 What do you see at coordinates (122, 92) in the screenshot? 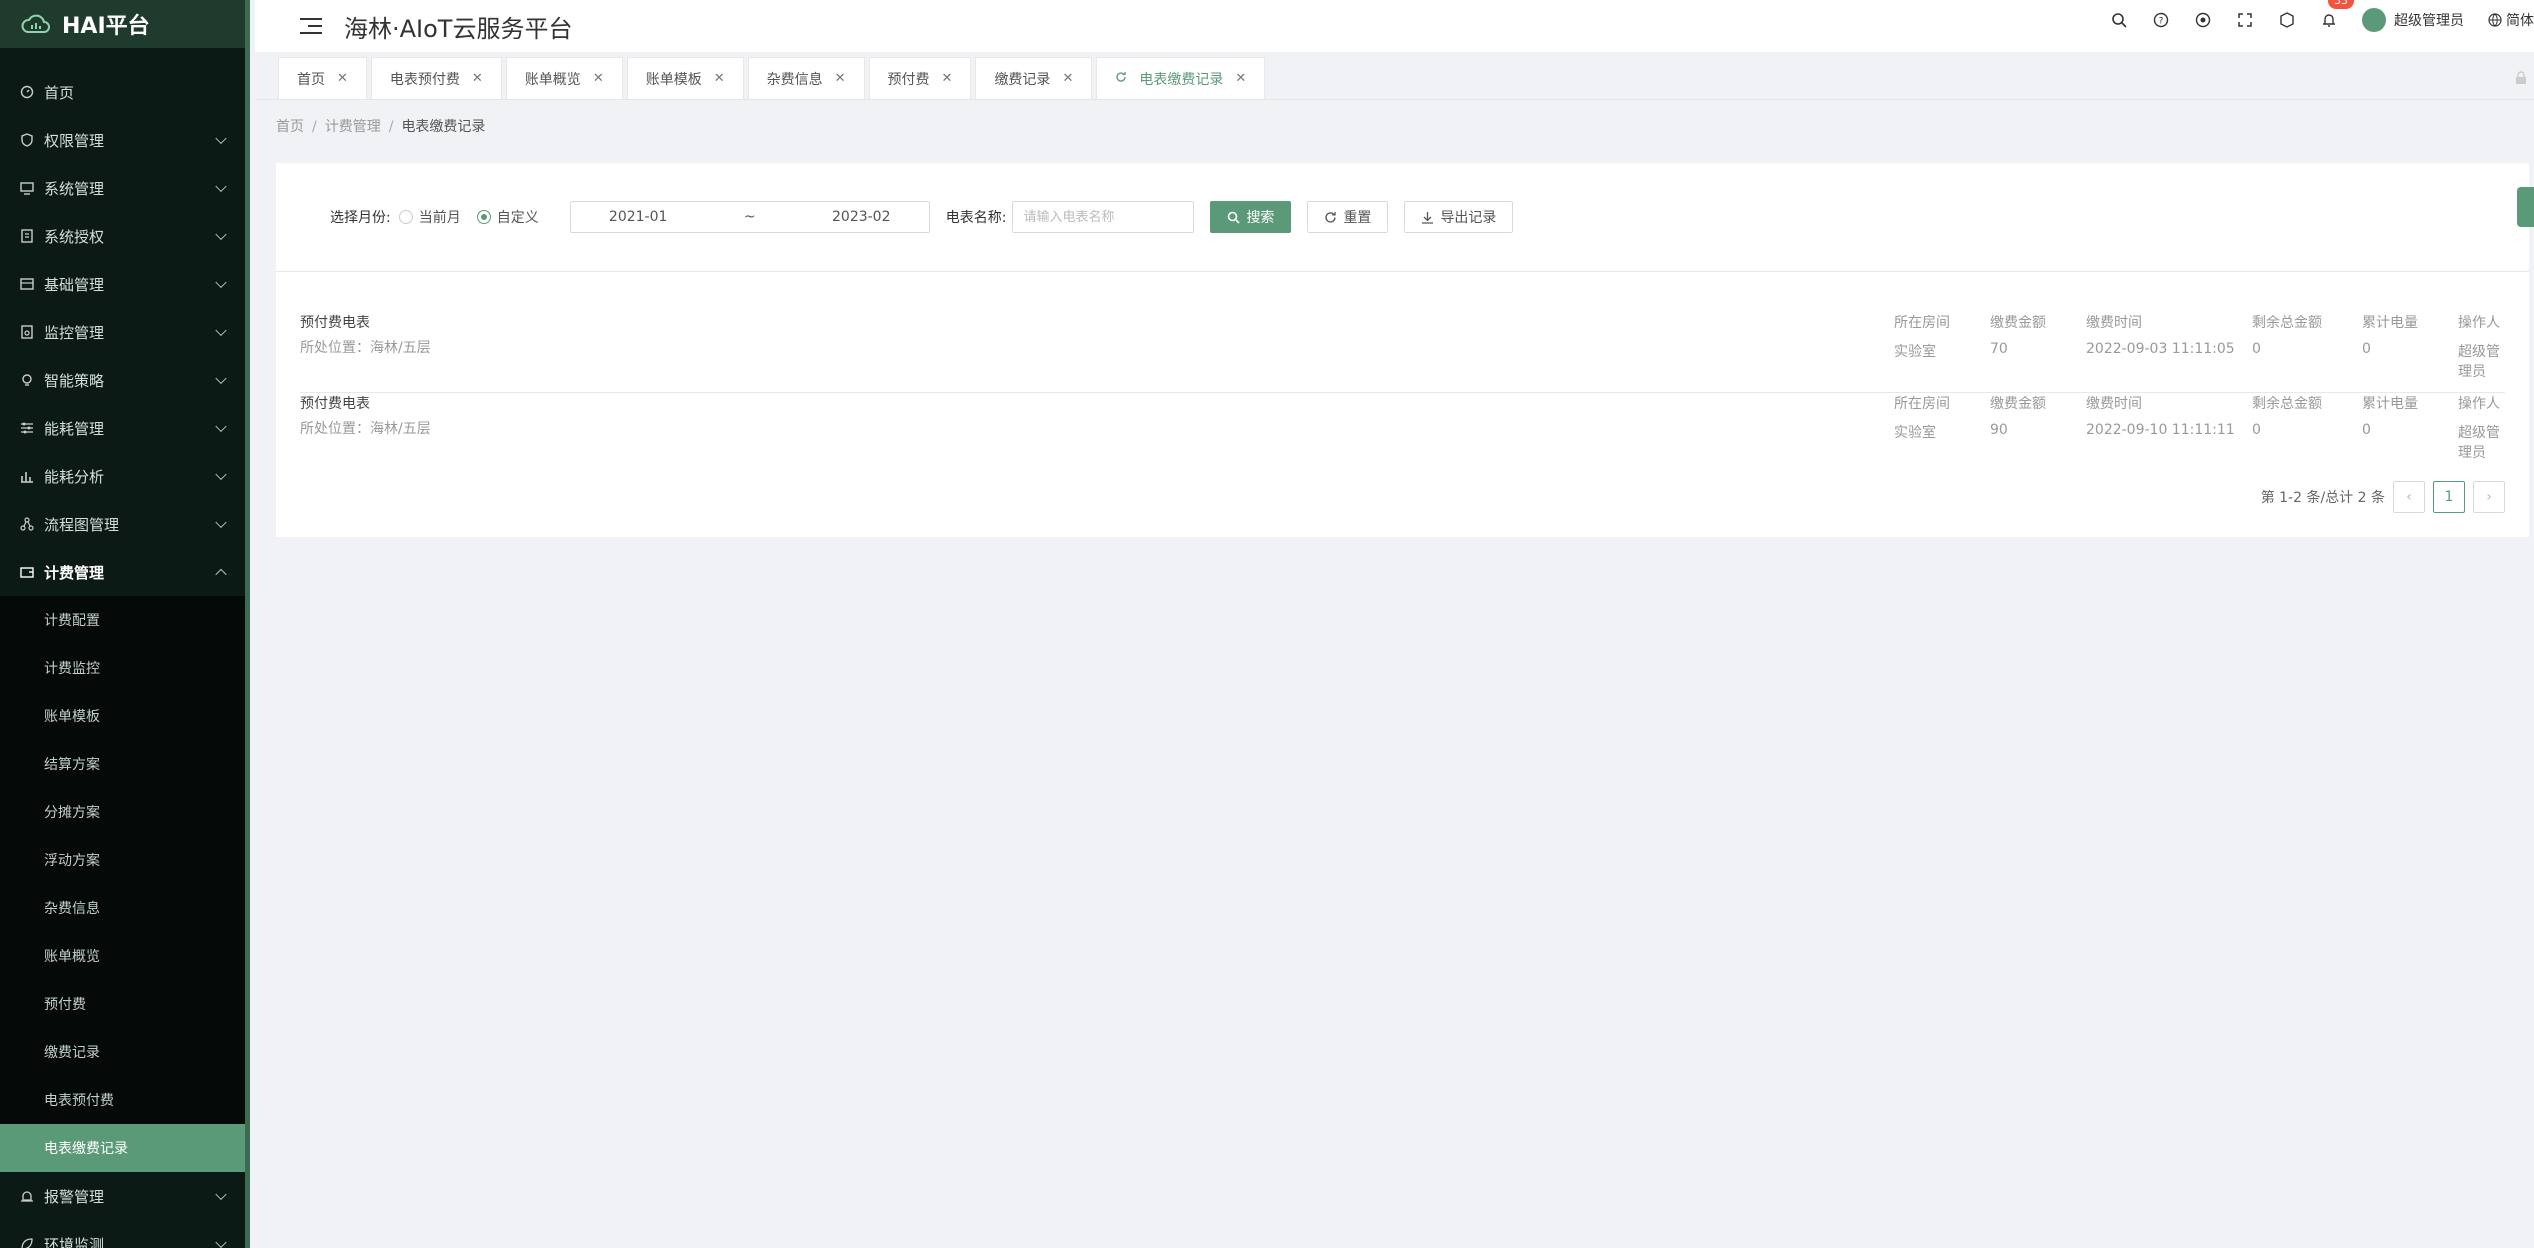
I see `sidebar-item-home: 首页` at bounding box center [122, 92].